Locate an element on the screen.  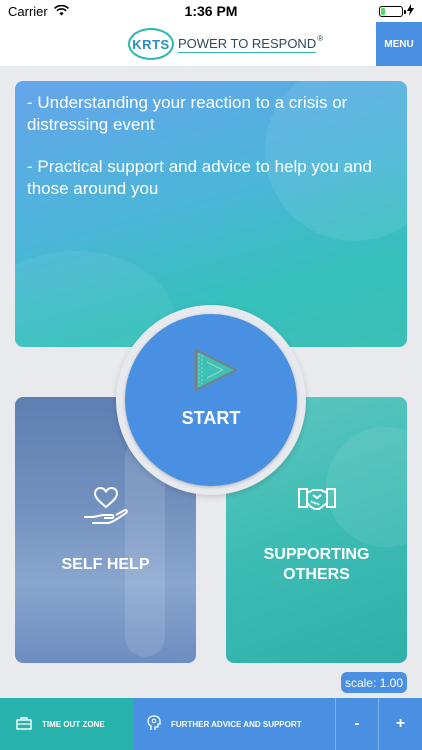
status-left: Carrier is located at coordinates (38, 11).